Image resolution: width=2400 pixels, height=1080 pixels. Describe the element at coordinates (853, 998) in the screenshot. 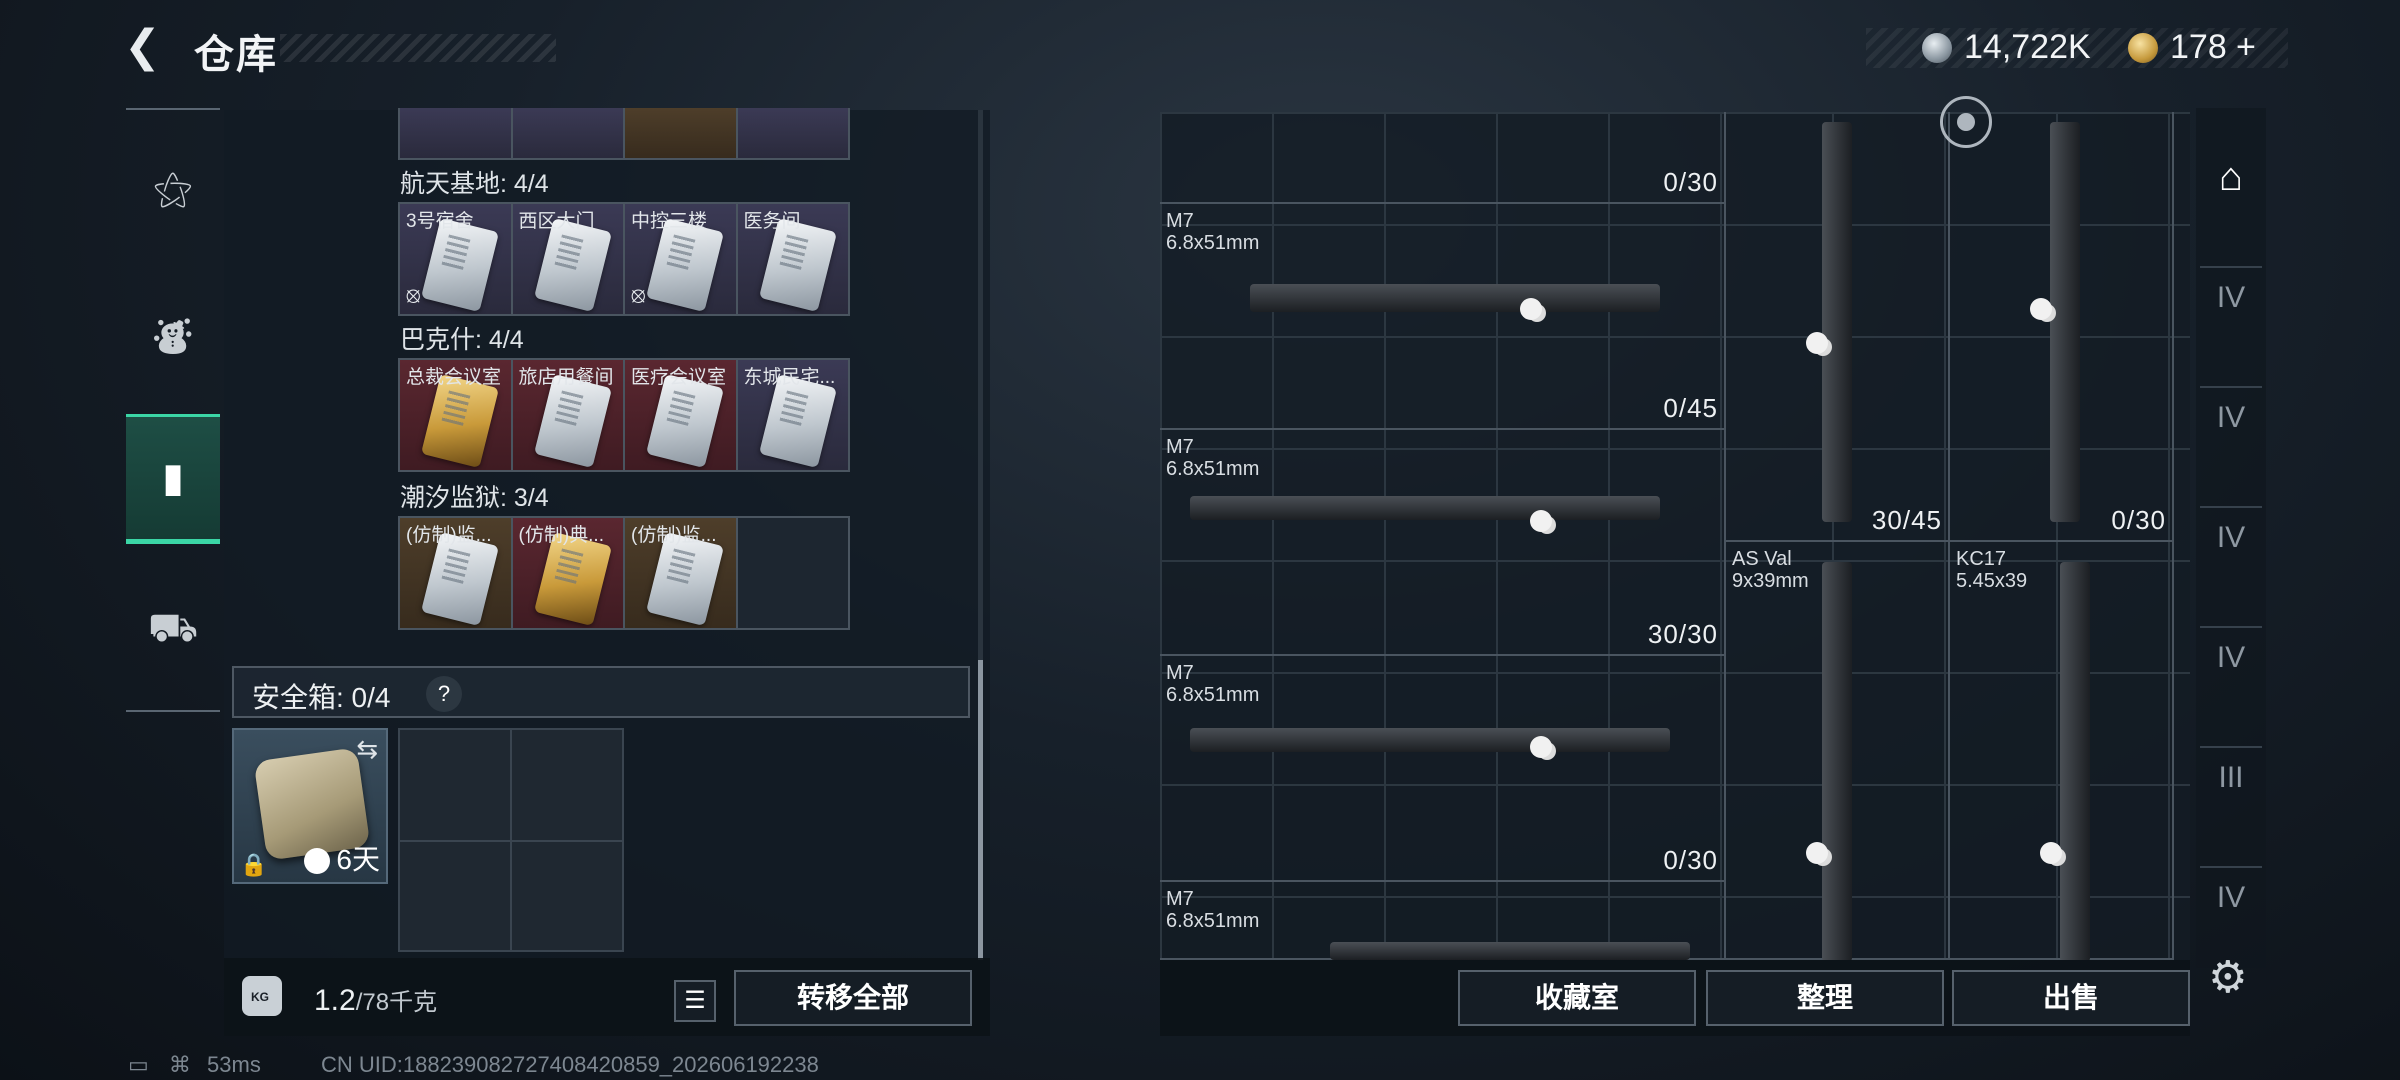

I see `transfer-all-button: 转移全部` at that location.